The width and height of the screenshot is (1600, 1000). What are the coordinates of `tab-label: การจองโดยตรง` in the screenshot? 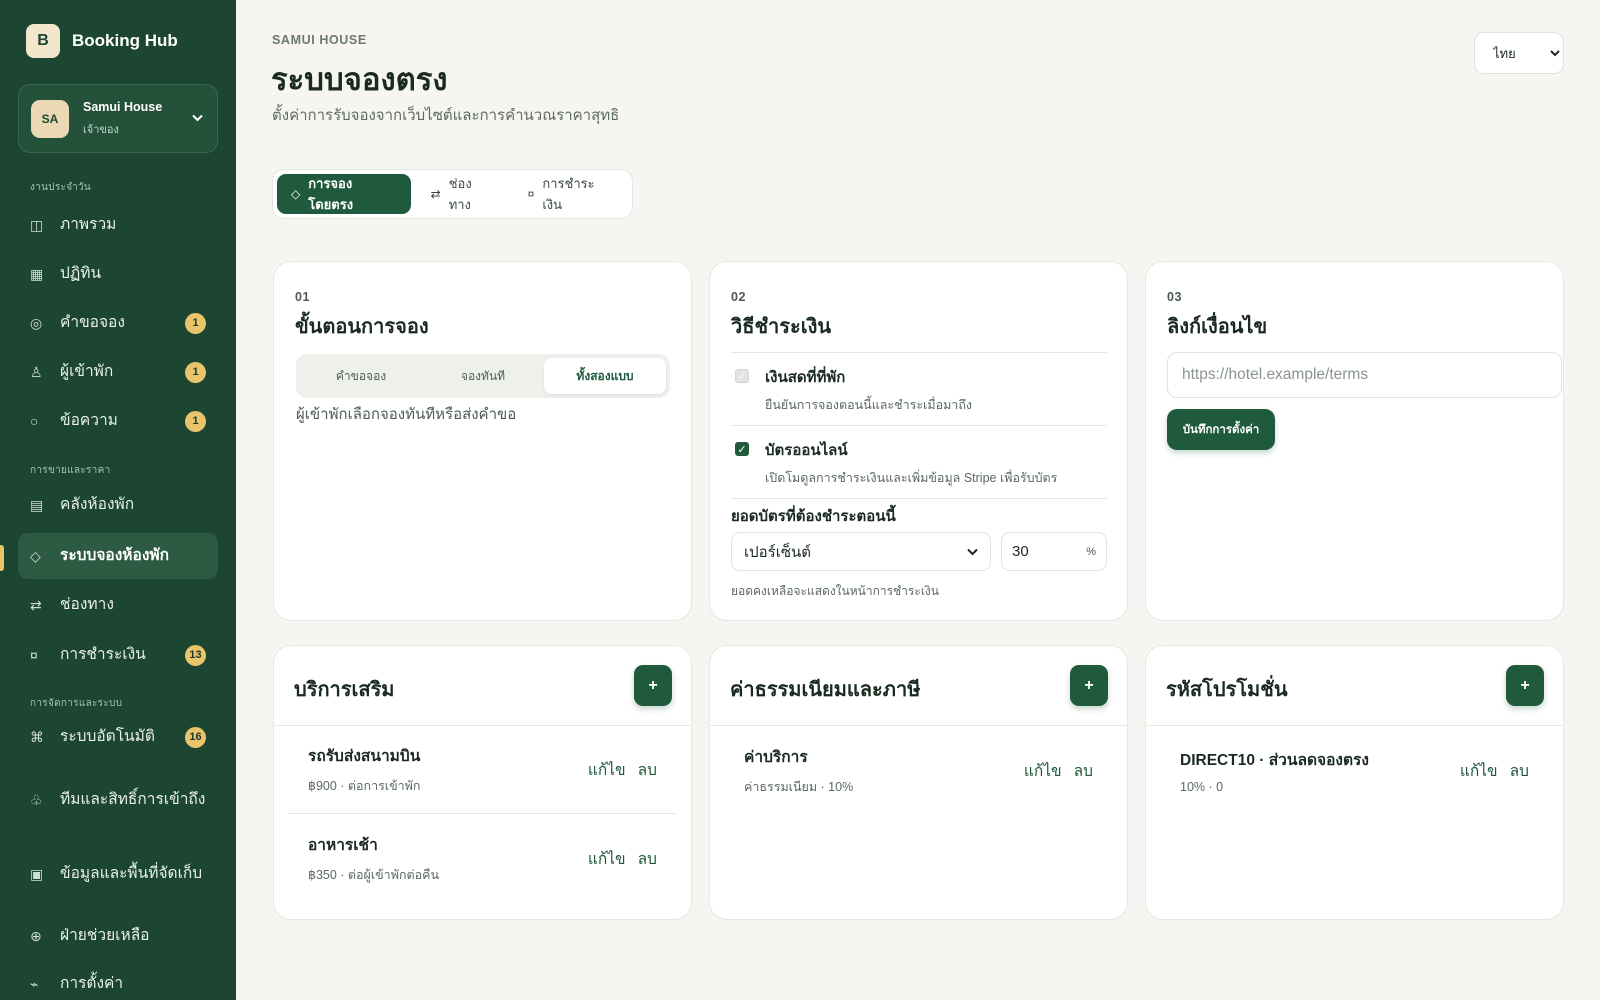 It's located at (331, 194).